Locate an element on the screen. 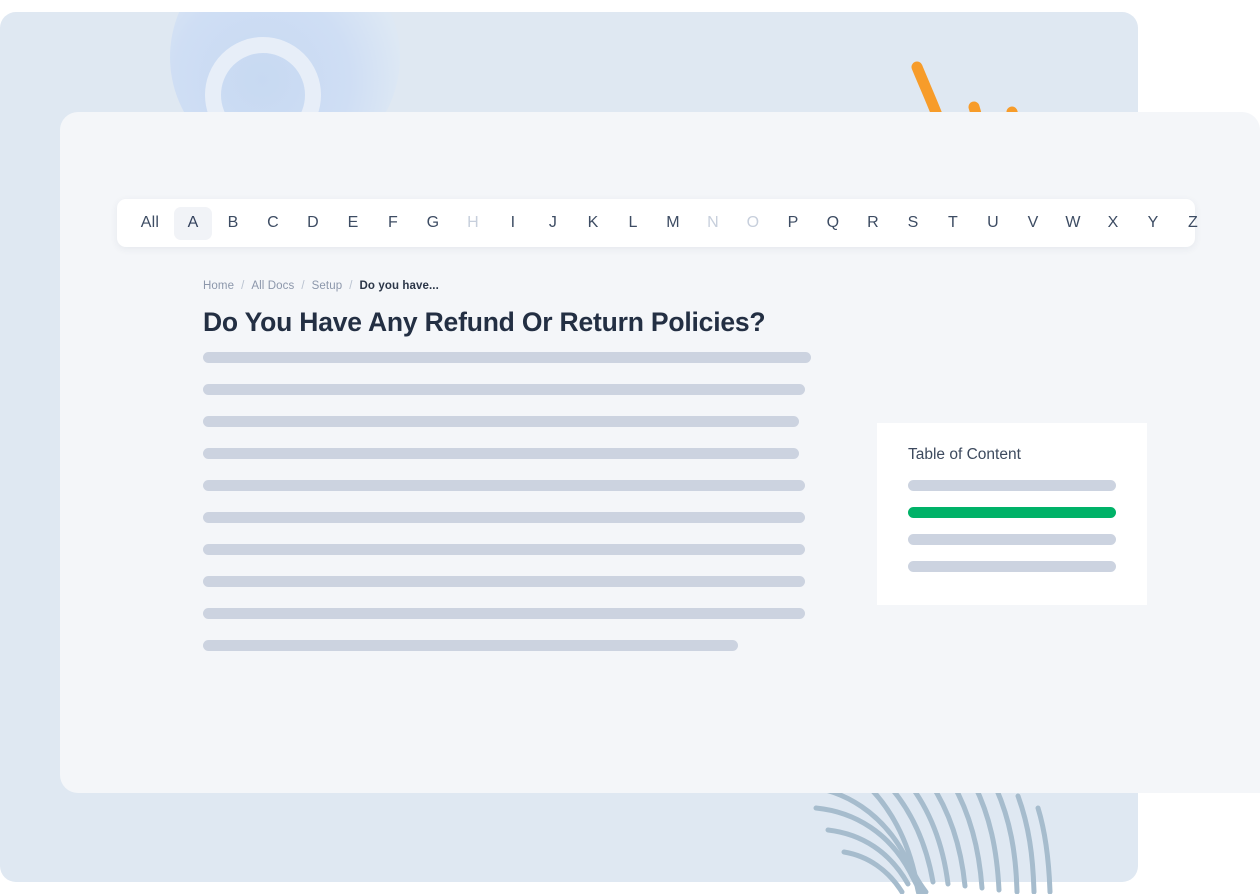 Image resolution: width=1260 pixels, height=894 pixels. alphabet-filter-bar: All A B C D E F G H I J K L M N O P Q R S T U V W X Y Z is located at coordinates (657, 223).